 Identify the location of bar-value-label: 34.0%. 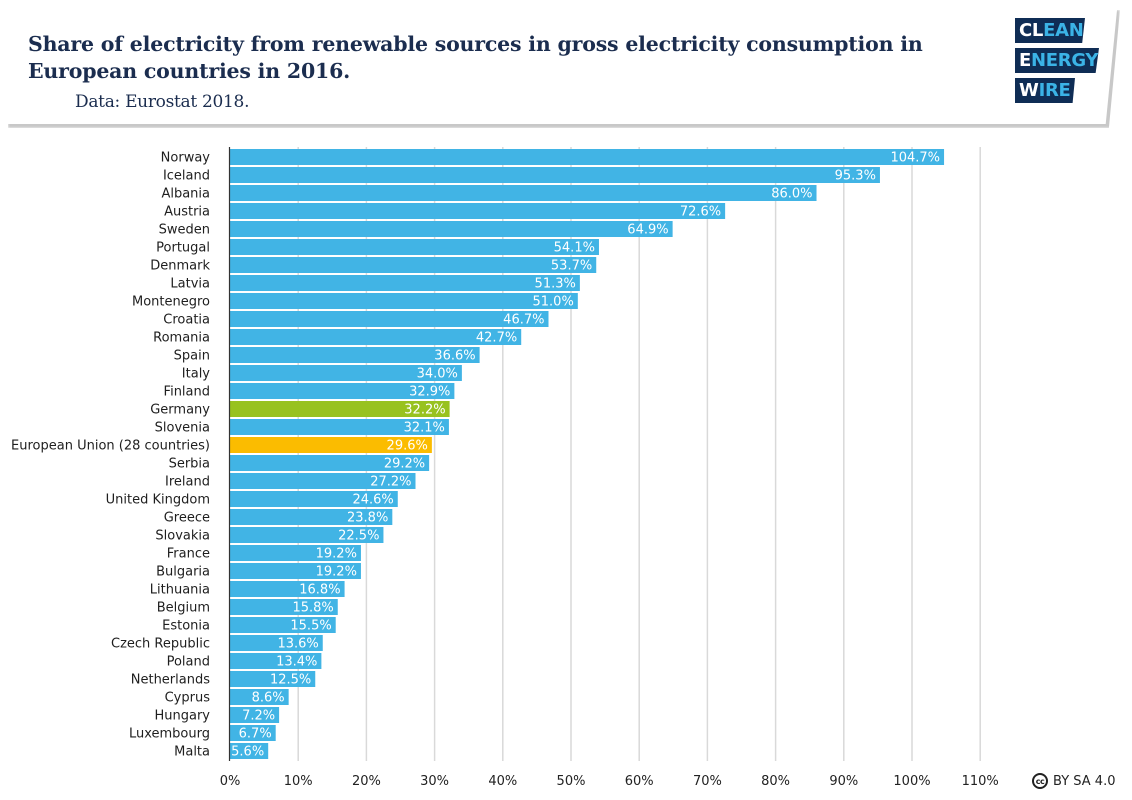
(437, 374).